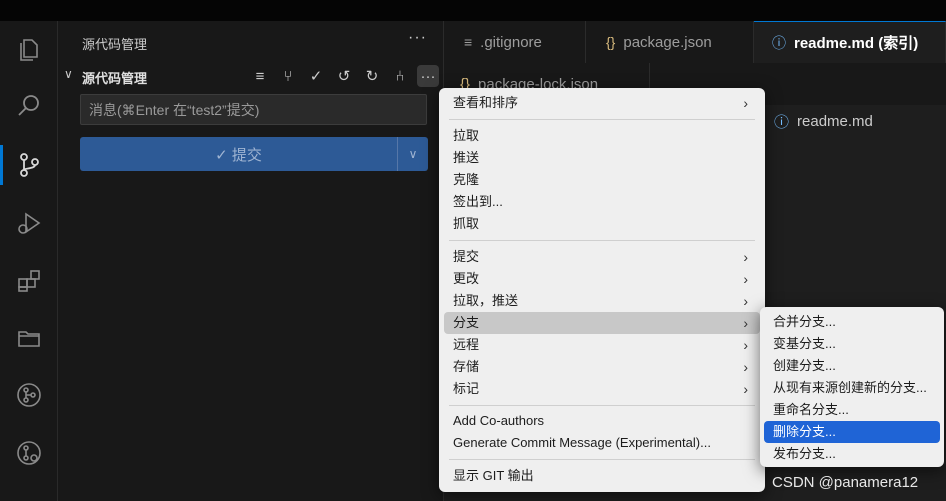 Image resolution: width=946 pixels, height=501 pixels. What do you see at coordinates (486, 102) in the screenshot?
I see `menu-item-label: 查看和排序` at bounding box center [486, 102].